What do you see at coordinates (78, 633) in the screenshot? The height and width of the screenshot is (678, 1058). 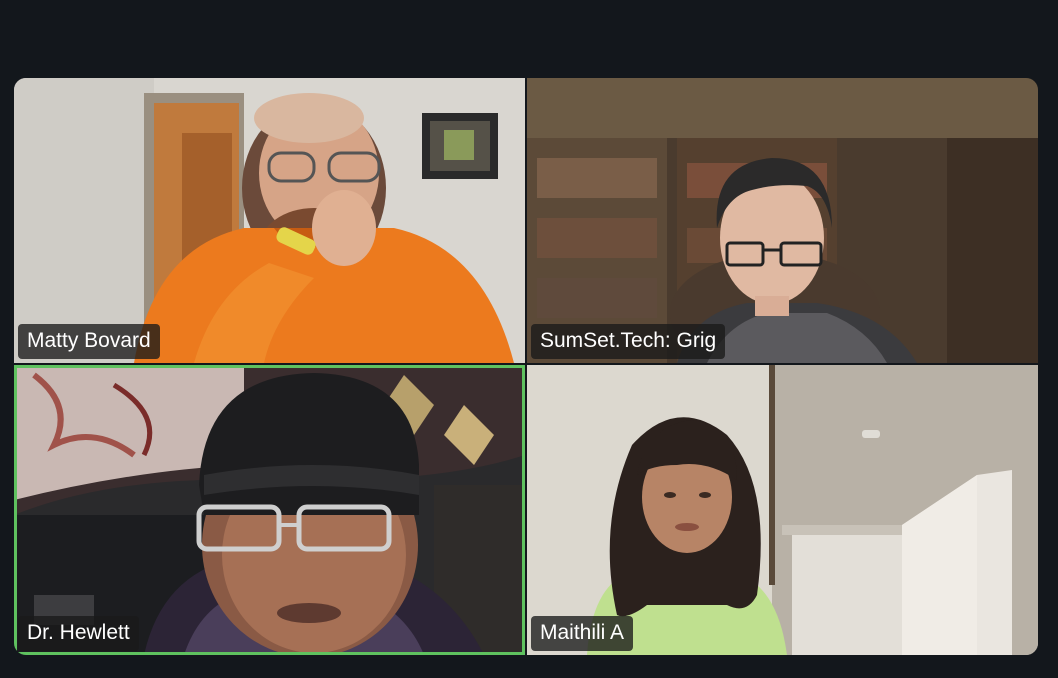 I see `participant-name-label: Dr. Hewlett` at bounding box center [78, 633].